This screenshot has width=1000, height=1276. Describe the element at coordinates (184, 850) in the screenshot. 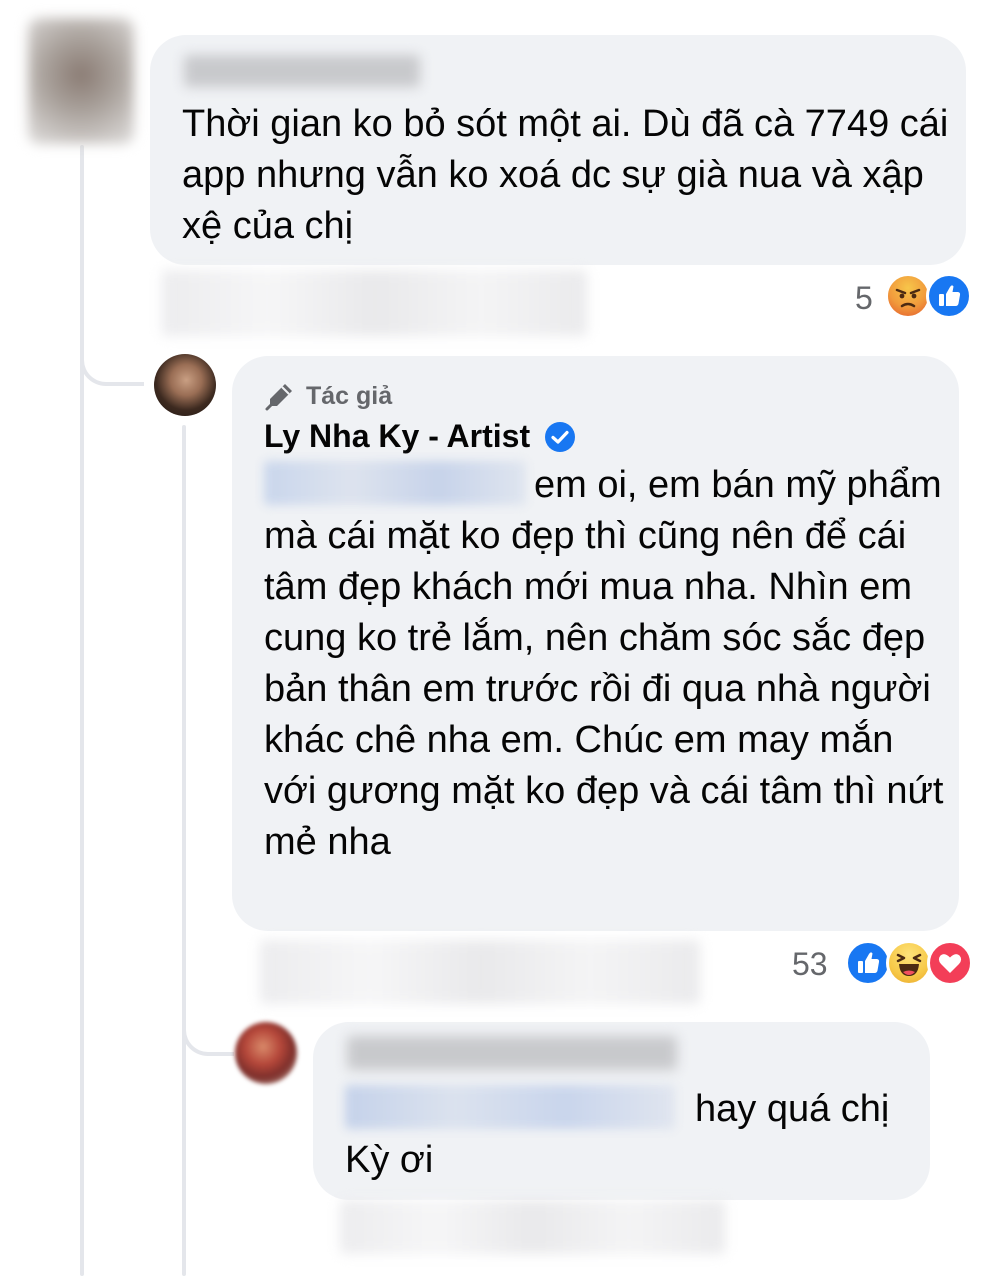

I see `thread-line-reply` at that location.